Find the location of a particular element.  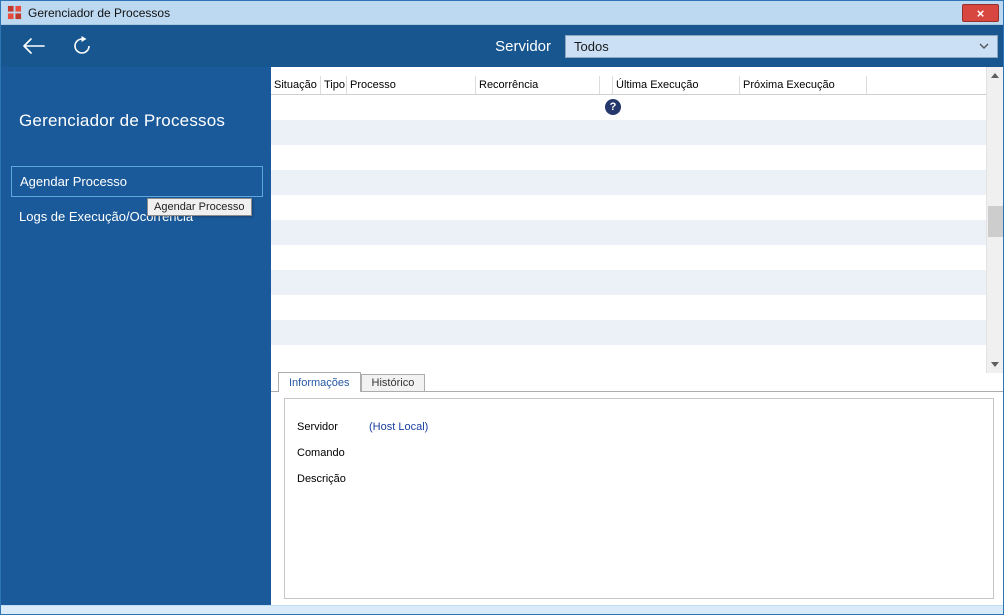

arrow-down-icon is located at coordinates (995, 364).